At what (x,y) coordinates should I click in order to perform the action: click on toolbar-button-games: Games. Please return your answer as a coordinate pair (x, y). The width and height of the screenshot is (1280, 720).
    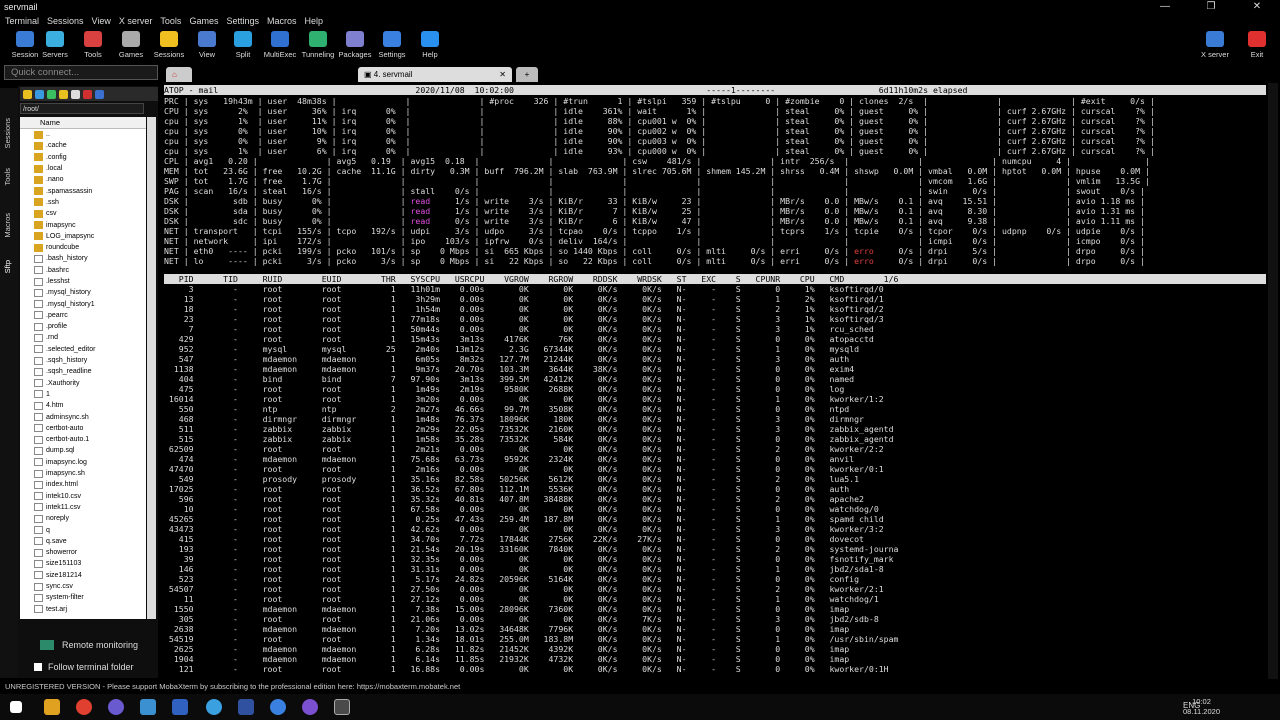
    Looking at the image, I should click on (131, 45).